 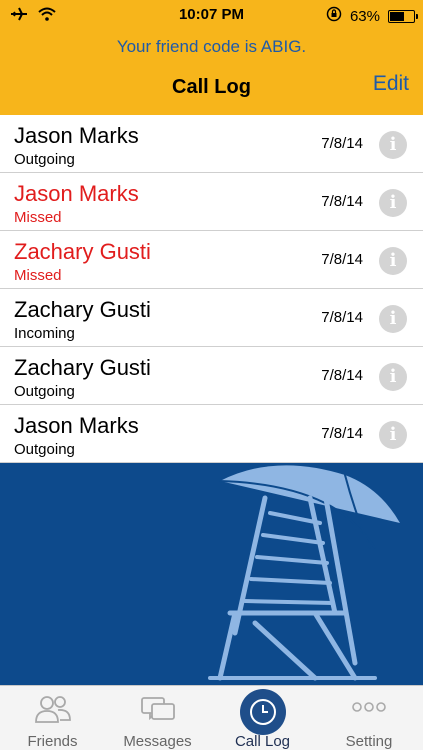 What do you see at coordinates (304, 573) in the screenshot?
I see `beach-chair-umbrella-icon` at bounding box center [304, 573].